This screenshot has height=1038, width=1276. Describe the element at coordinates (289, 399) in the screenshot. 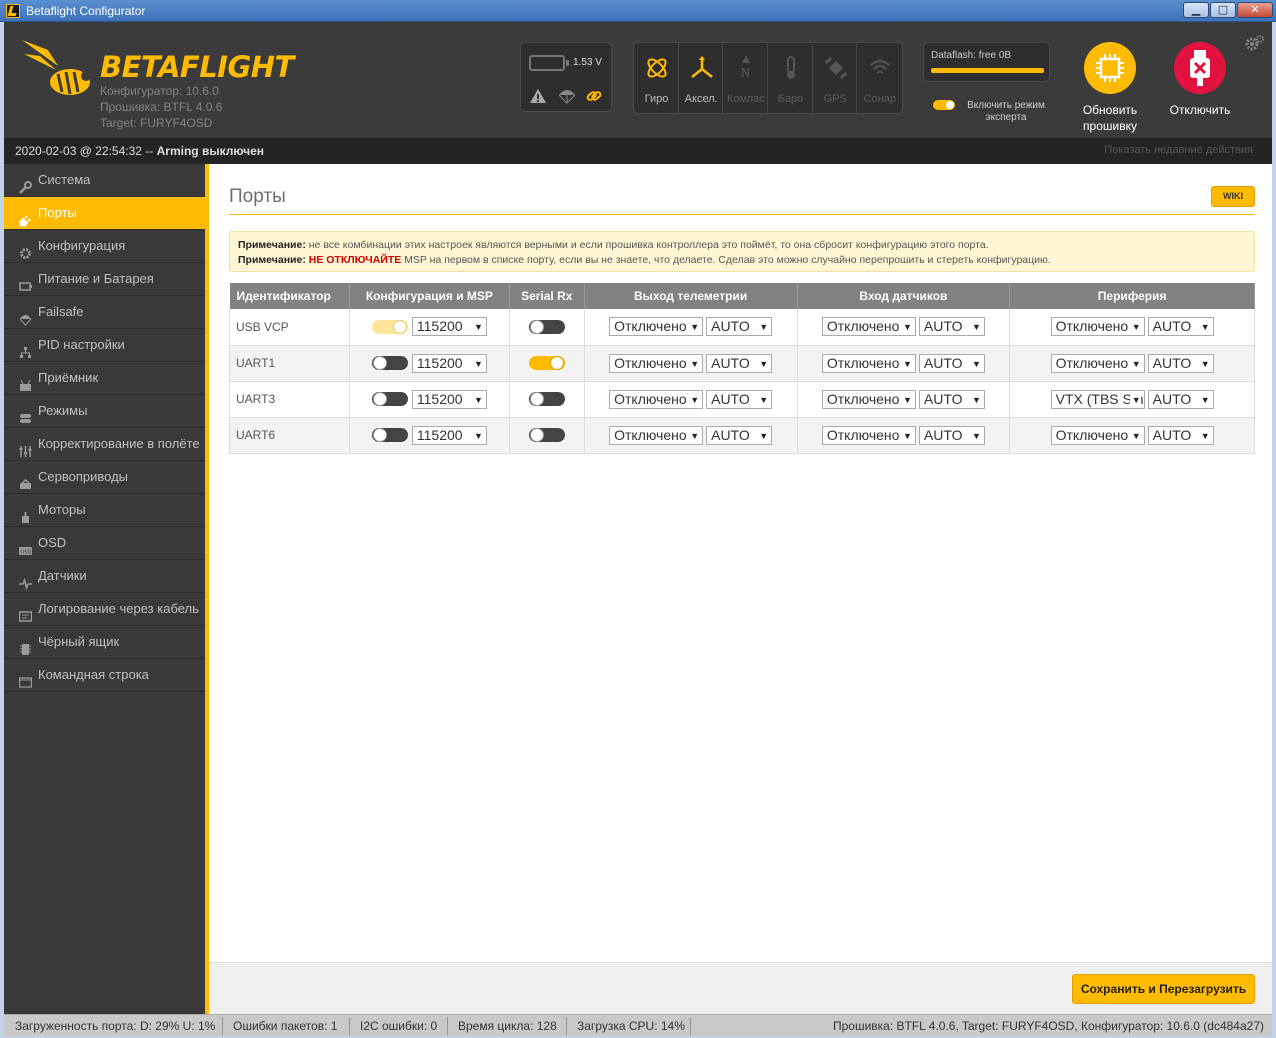

I see `port-identifier: UART3` at that location.